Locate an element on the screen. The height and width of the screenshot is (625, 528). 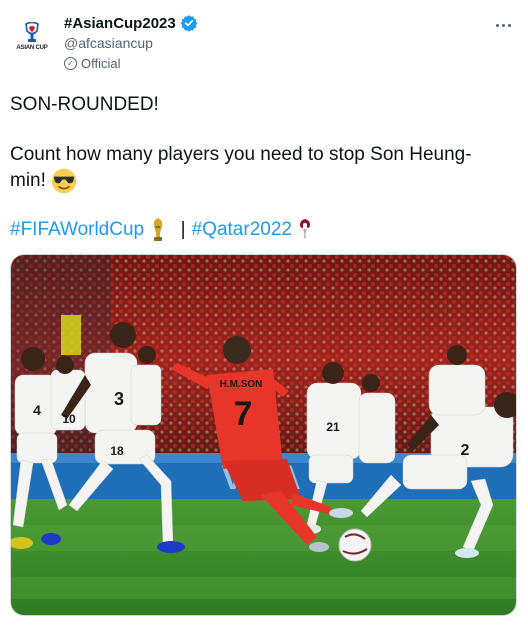
hashtags-line: #FIFAWorldCup | #Qatar2022 is located at coordinates (262, 230).